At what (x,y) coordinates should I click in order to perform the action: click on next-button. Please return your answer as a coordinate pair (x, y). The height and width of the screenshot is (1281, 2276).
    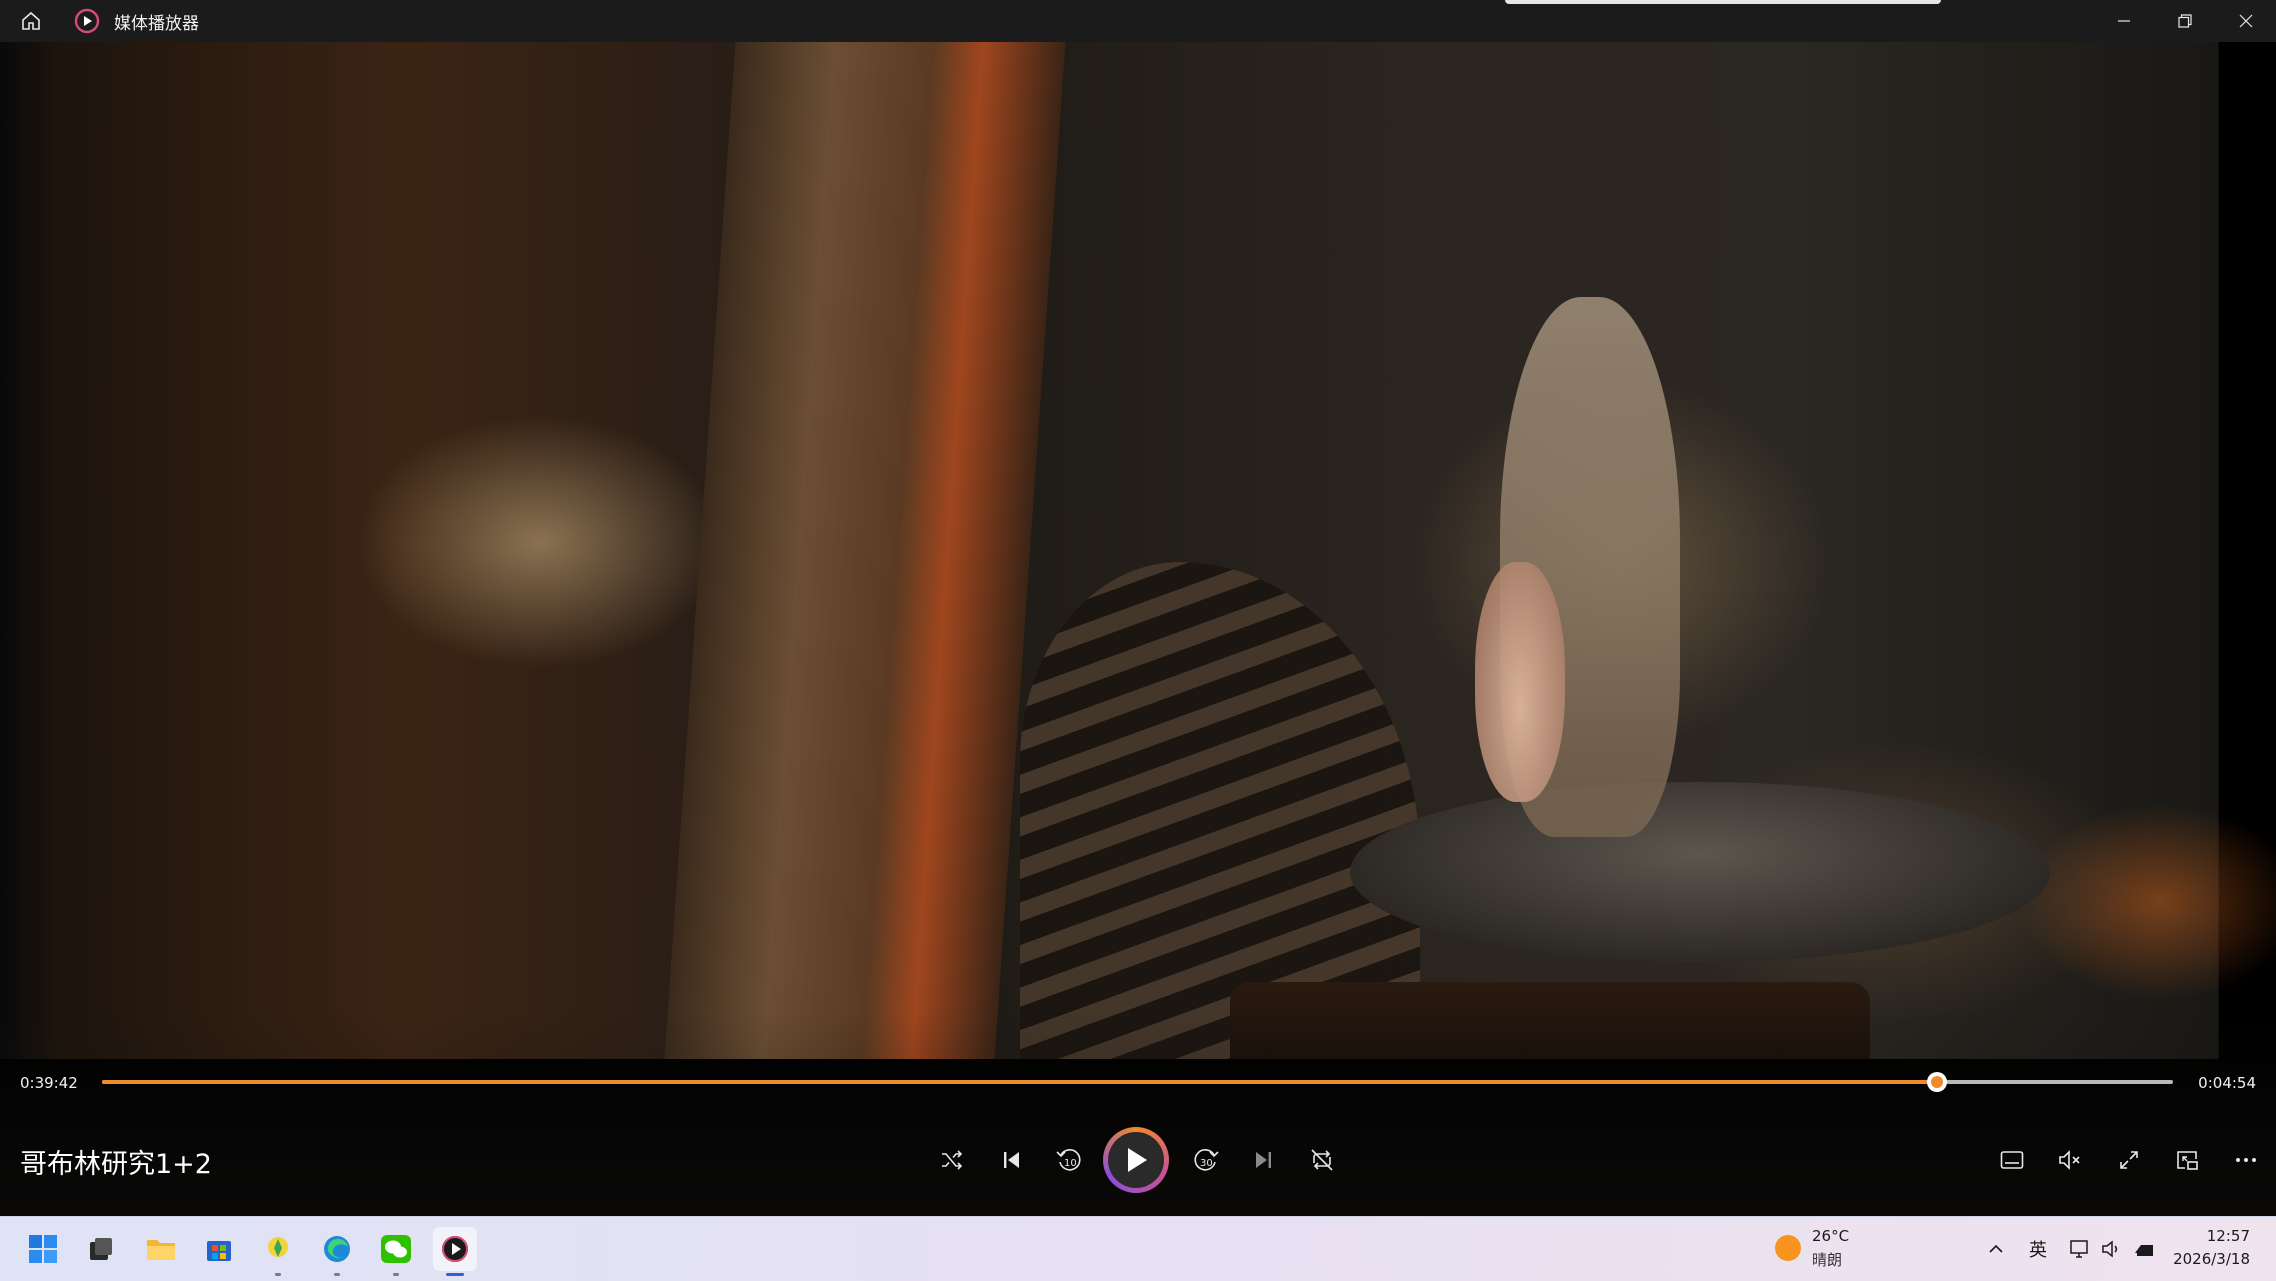
    Looking at the image, I should click on (1264, 1160).